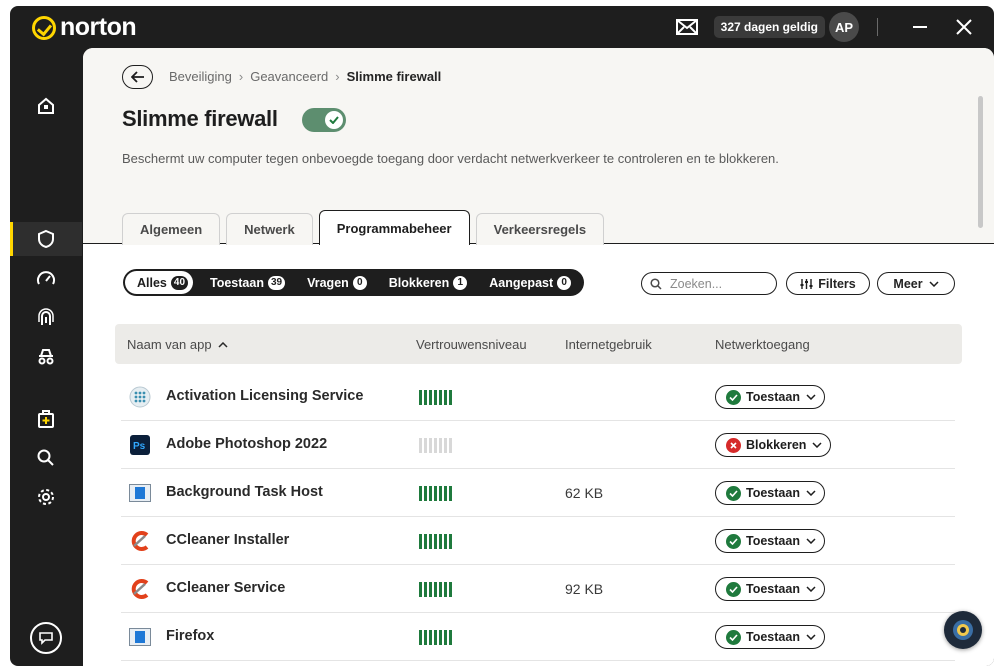 The height and width of the screenshot is (670, 1000). Describe the element at coordinates (247, 444) in the screenshot. I see `app-name: Adobe Photoshop 2022` at that location.